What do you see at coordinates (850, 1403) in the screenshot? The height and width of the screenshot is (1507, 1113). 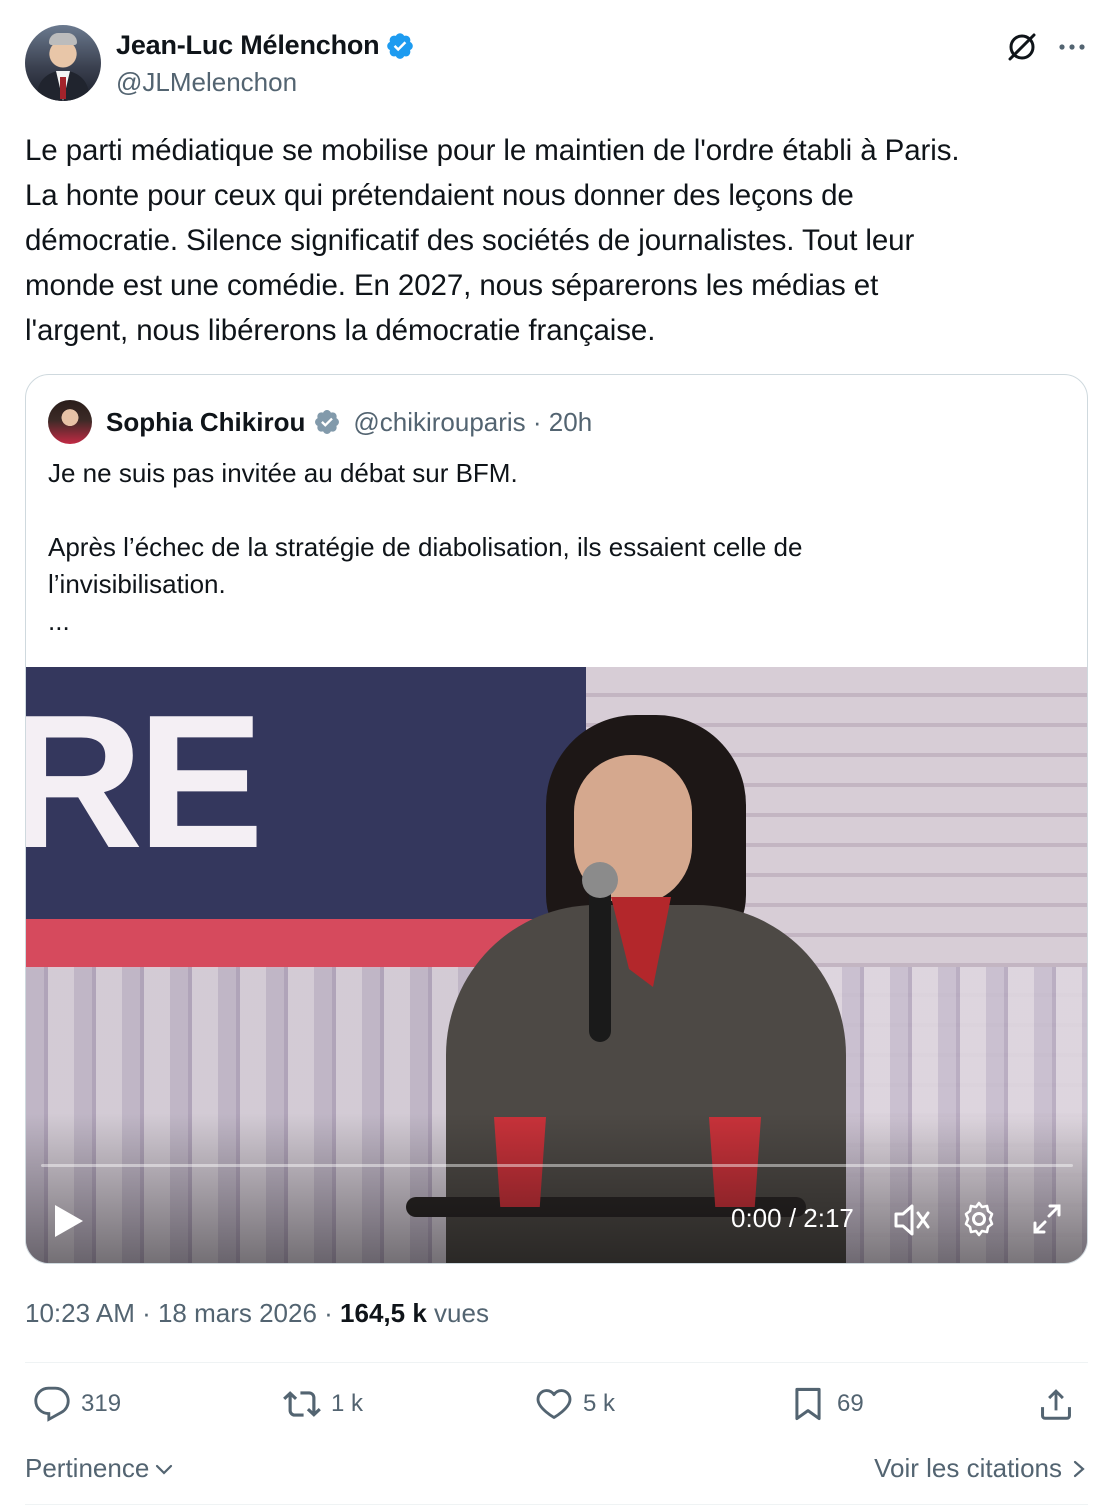 I see `bookmark-count: 69` at bounding box center [850, 1403].